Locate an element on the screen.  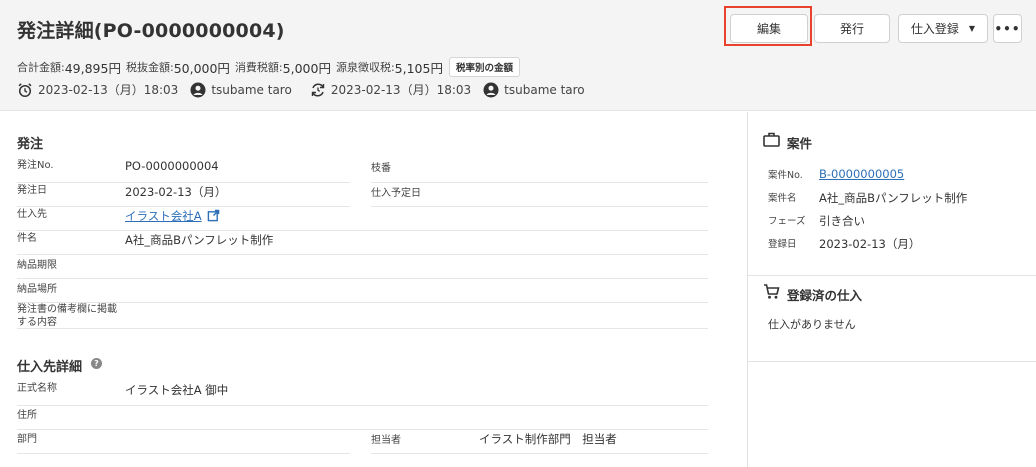
tax-amount-label: 消費税額: is located at coordinates (258, 67).